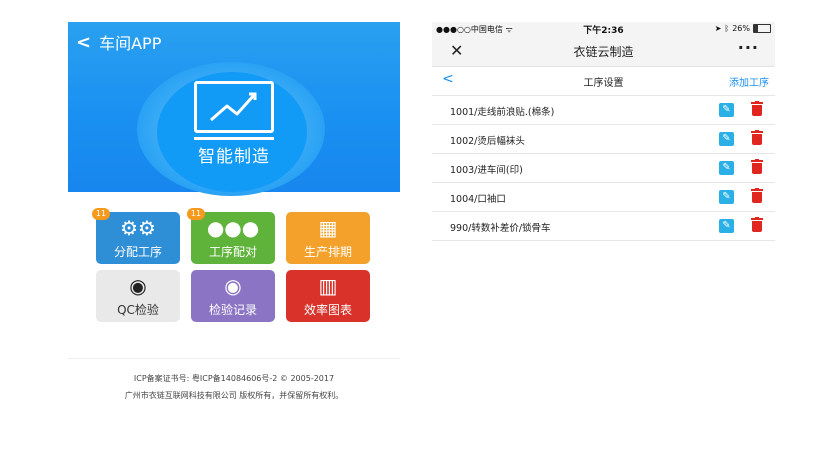 The height and width of the screenshot is (460, 840). What do you see at coordinates (756, 28) in the screenshot?
I see `battery-level` at bounding box center [756, 28].